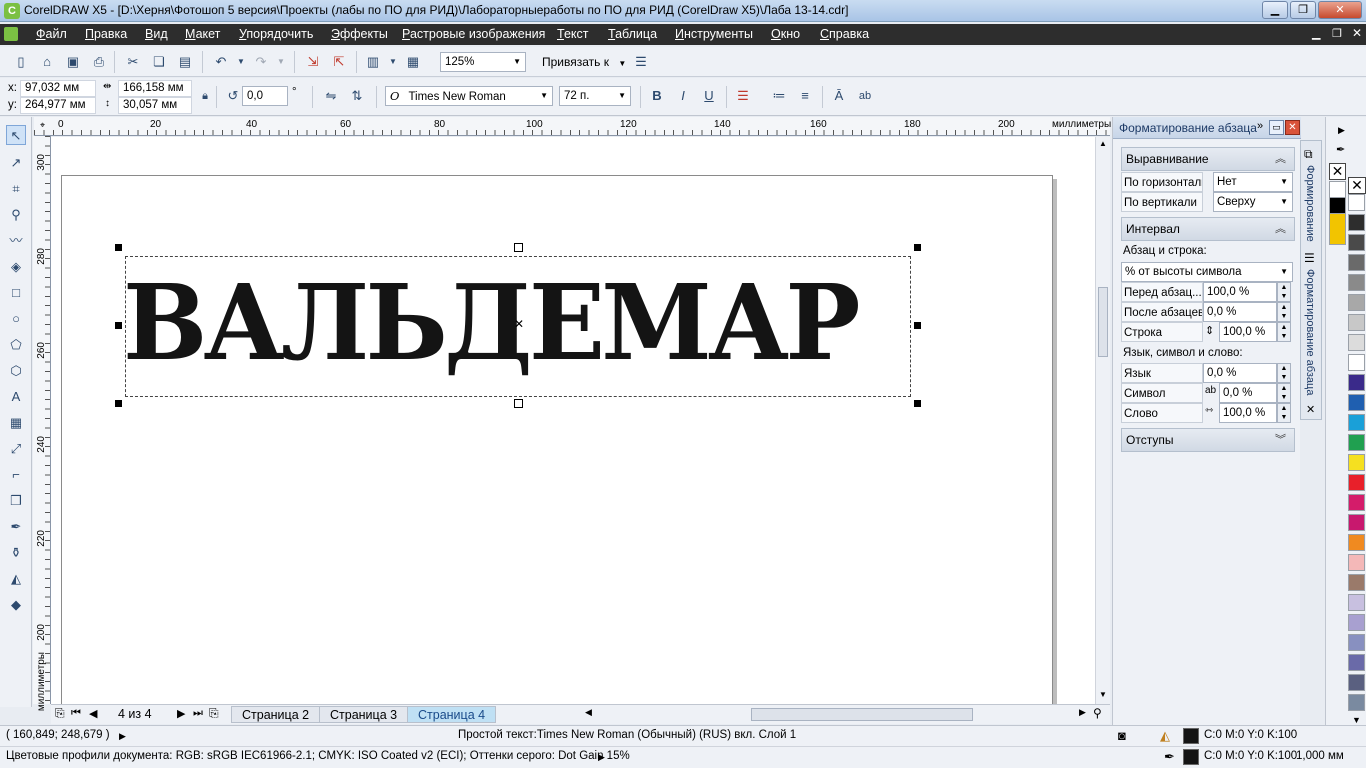 The height and width of the screenshot is (768, 1366). Describe the element at coordinates (99, 62) in the screenshot. I see `print-icon: ⎙` at that location.